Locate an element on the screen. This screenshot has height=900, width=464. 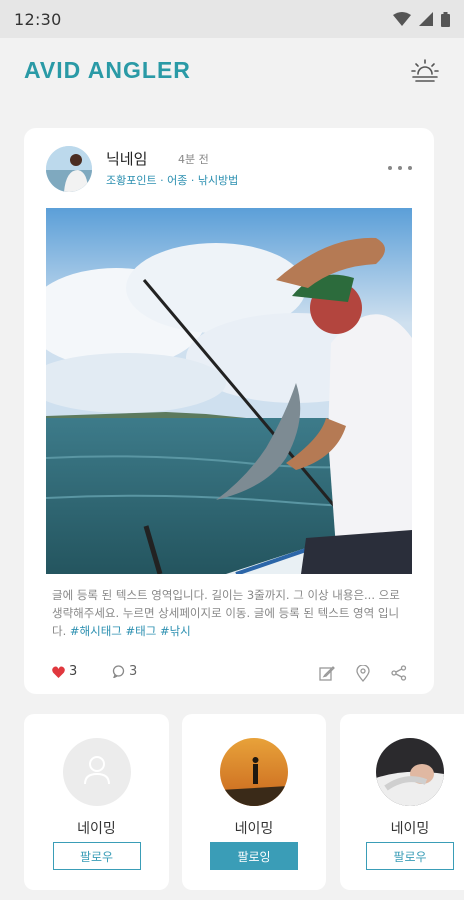
post-action-icons is located at coordinates (363, 673).